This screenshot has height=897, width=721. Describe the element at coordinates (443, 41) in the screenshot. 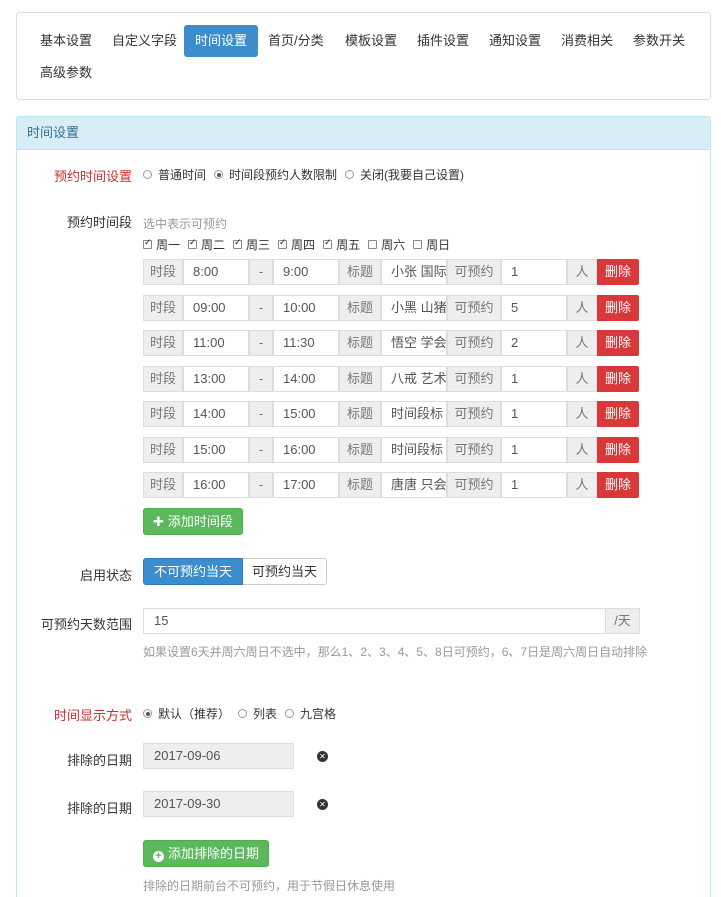

I see `tab-plugin: 插件设置` at that location.